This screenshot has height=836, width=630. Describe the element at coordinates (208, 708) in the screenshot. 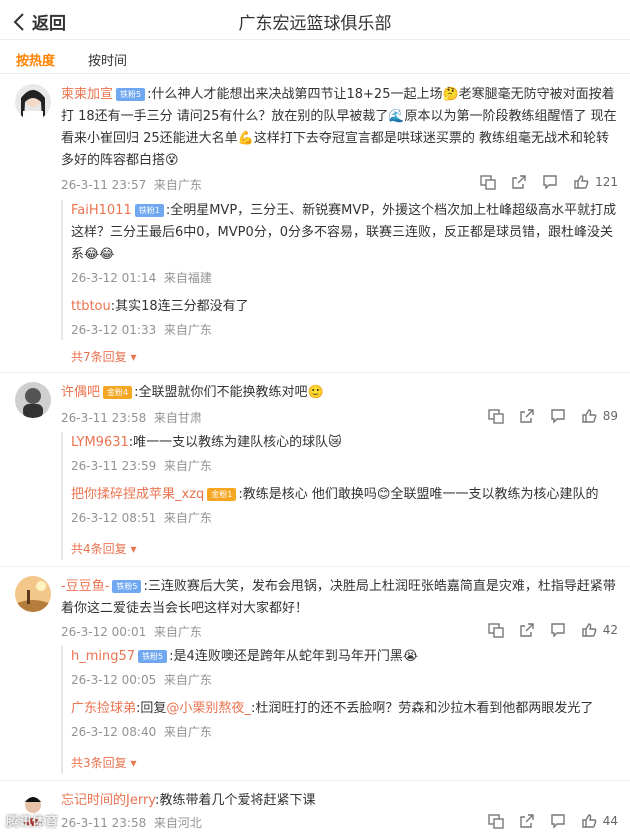

I see `mention-link: @小栗别熬夜_` at that location.